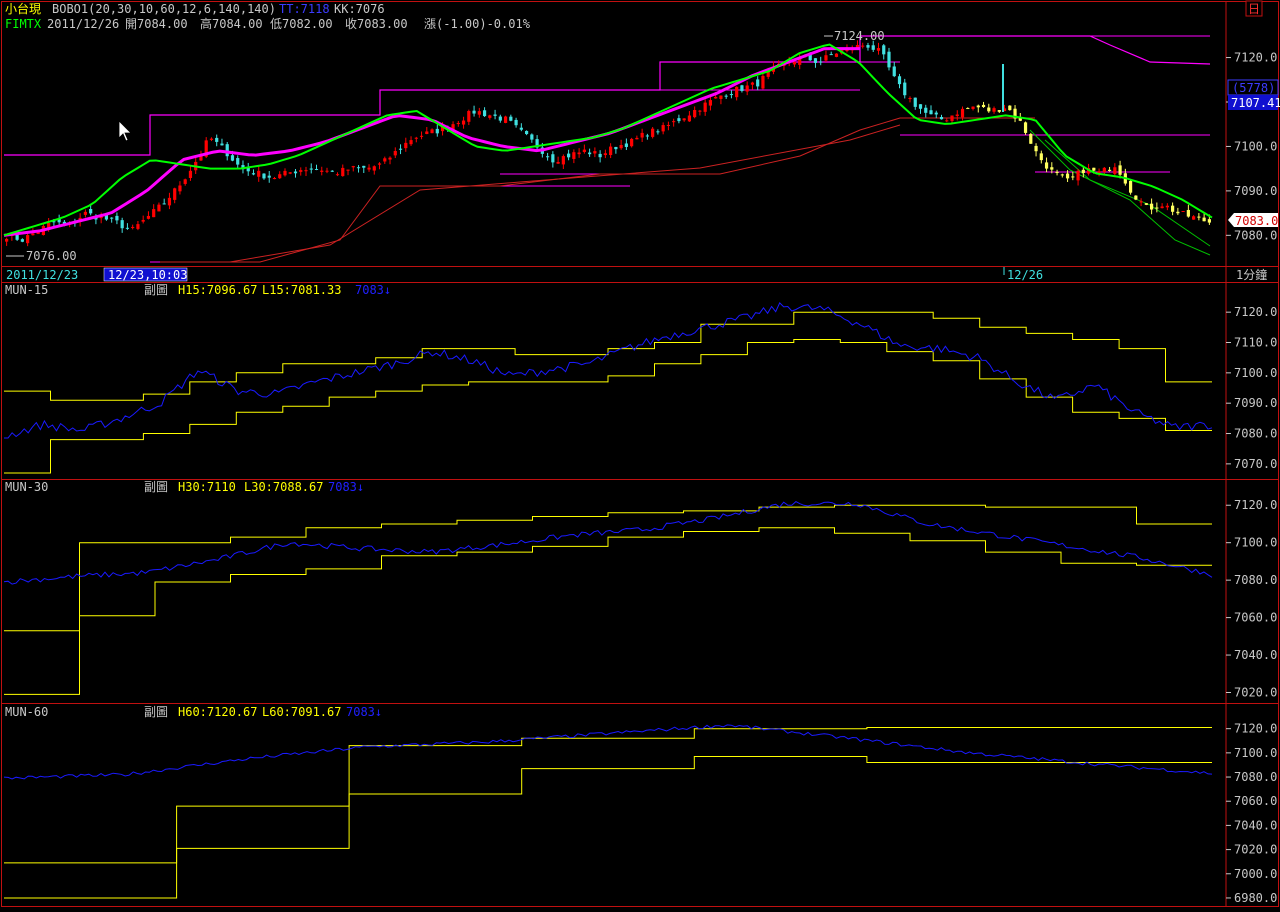  What do you see at coordinates (304, 9) in the screenshot?
I see `tt-value: TT:7118` at bounding box center [304, 9].